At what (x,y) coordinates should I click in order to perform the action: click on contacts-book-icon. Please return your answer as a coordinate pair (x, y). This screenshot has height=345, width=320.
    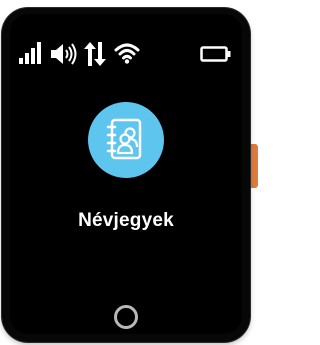
    Looking at the image, I should click on (124, 139).